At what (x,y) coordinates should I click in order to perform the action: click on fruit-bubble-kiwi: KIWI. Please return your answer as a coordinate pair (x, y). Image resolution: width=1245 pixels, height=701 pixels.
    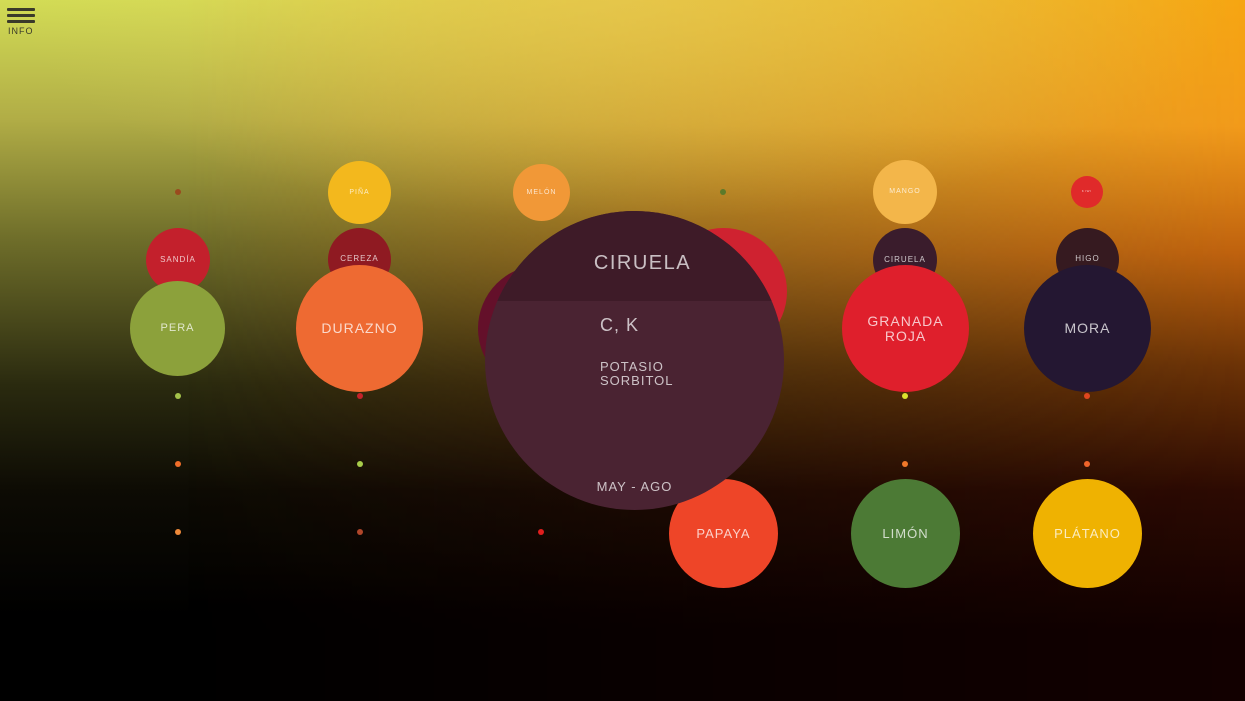
    Looking at the image, I should click on (1087, 192).